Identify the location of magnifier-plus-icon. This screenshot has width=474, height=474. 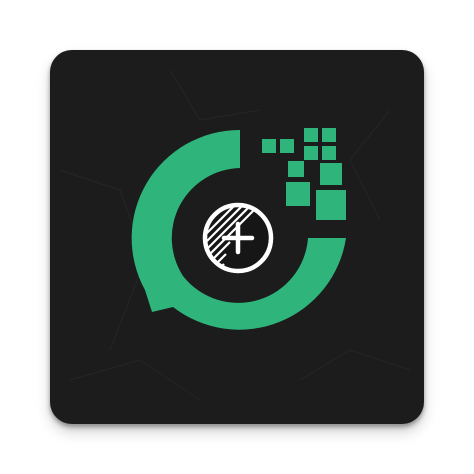
(238, 238).